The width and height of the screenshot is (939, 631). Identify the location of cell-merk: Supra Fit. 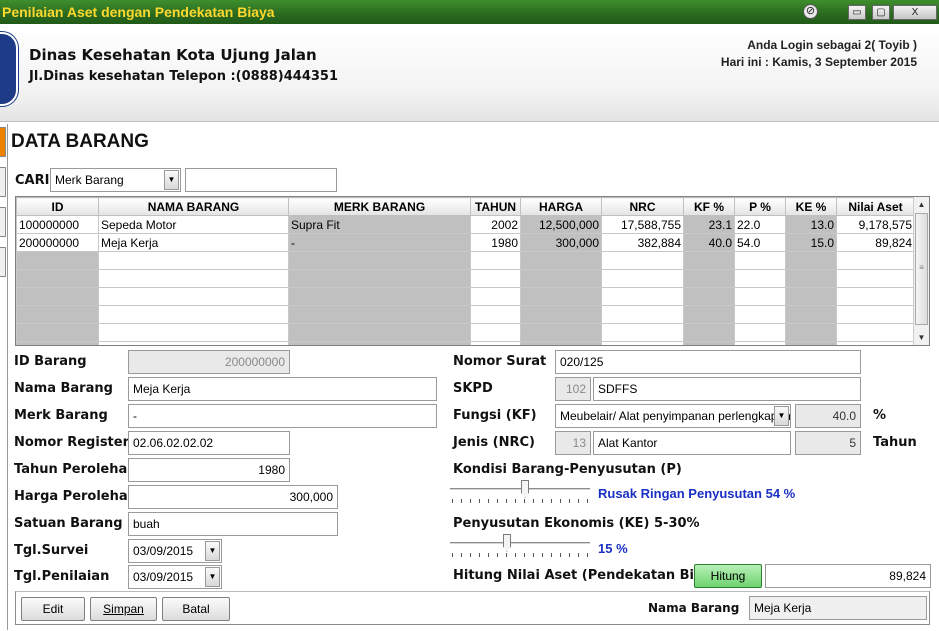
(379, 224).